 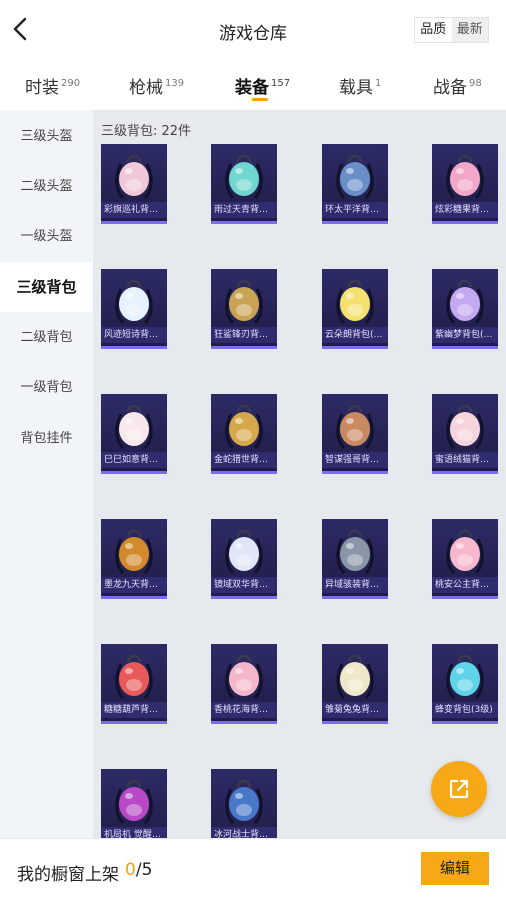 I want to click on tab-fashion: 时装 290, so click(x=52, y=85).